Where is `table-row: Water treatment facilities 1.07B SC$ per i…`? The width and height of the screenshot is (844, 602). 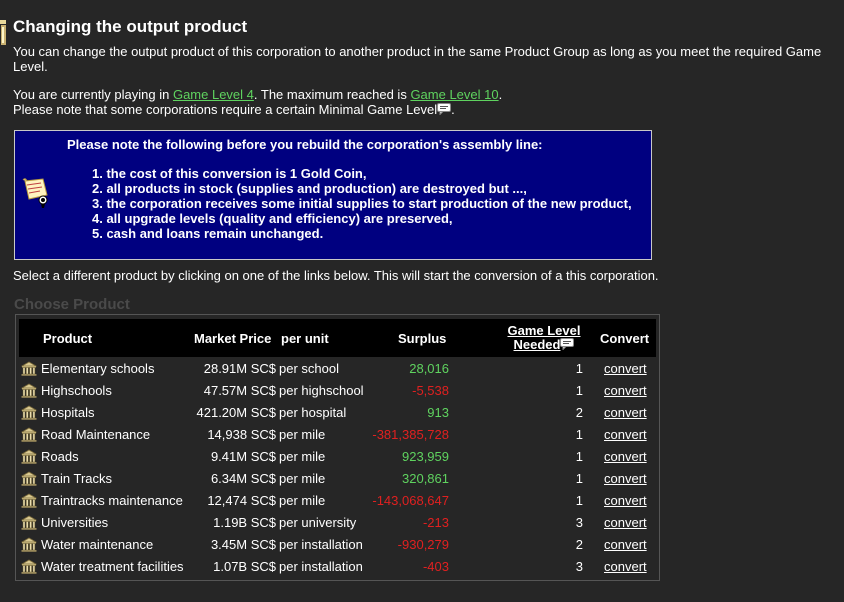
table-row: Water treatment facilities 1.07B SC$ per i… is located at coordinates (337, 567).